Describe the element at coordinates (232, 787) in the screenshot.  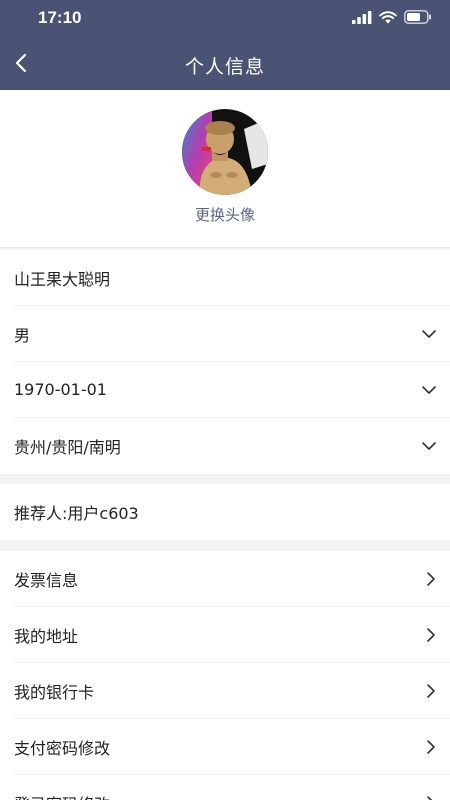
I see `menu-item-login-password: 登录密码修改` at that location.